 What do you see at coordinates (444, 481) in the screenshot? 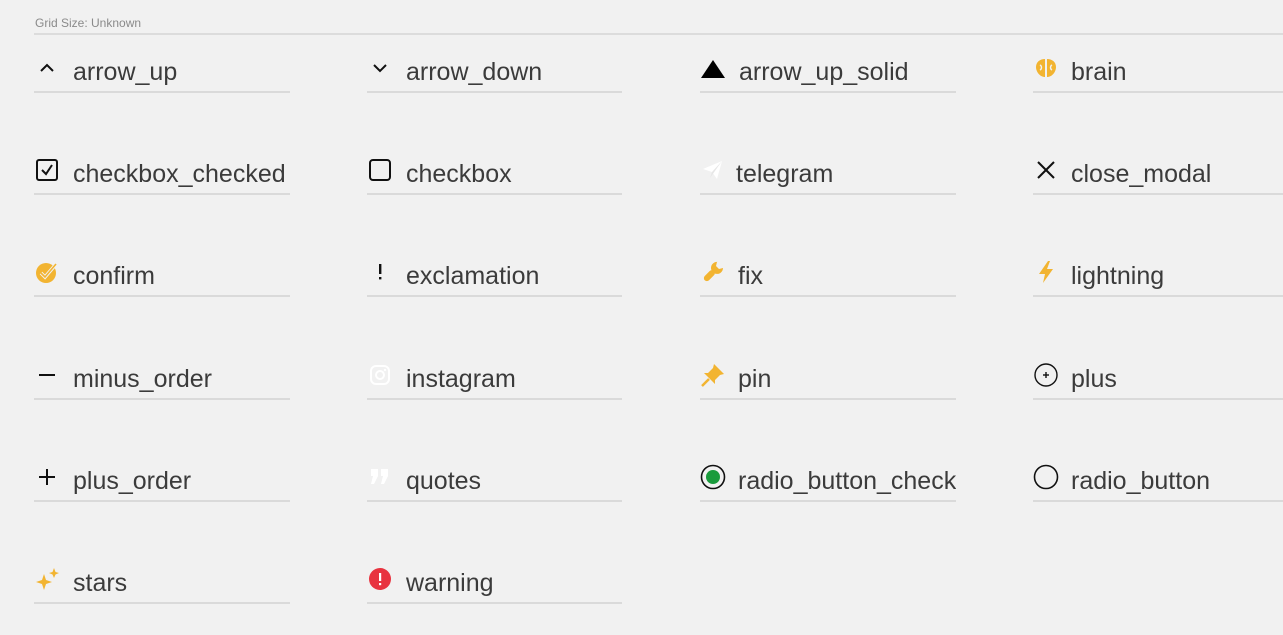
I see `icon-label: quotes` at bounding box center [444, 481].